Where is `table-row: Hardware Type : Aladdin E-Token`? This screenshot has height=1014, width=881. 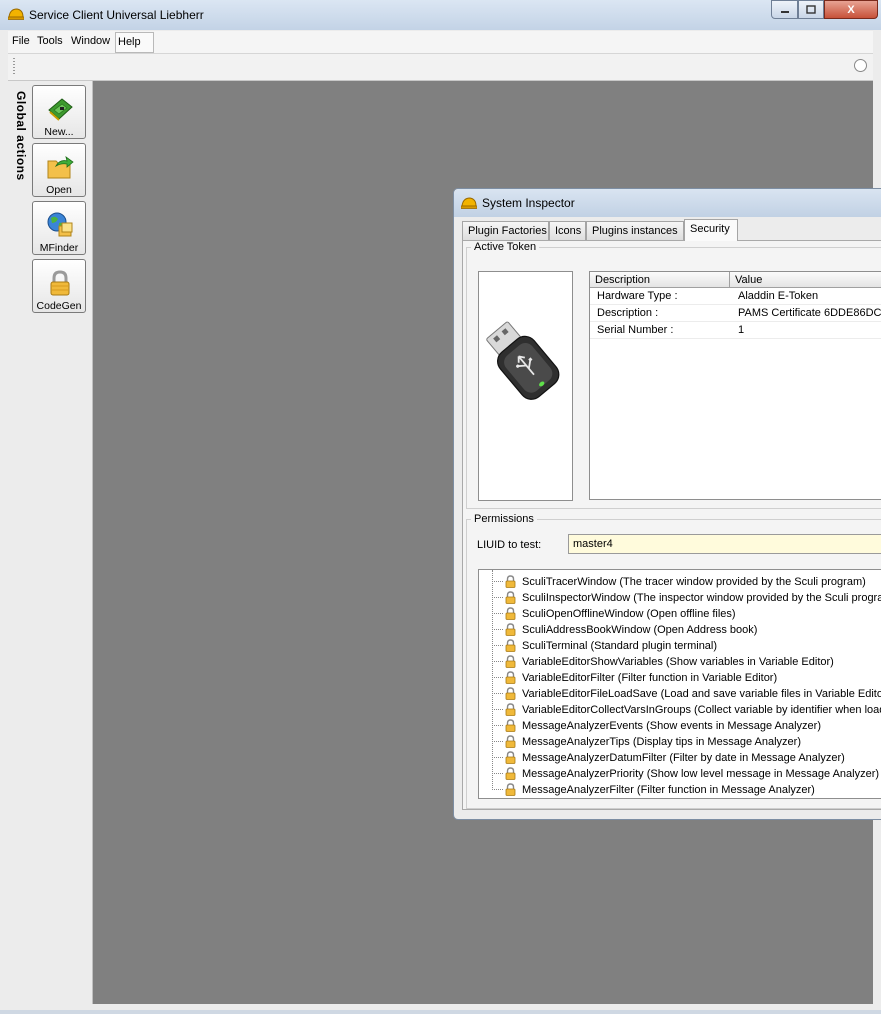
table-row: Hardware Type : Aladdin E-Token is located at coordinates (735, 296).